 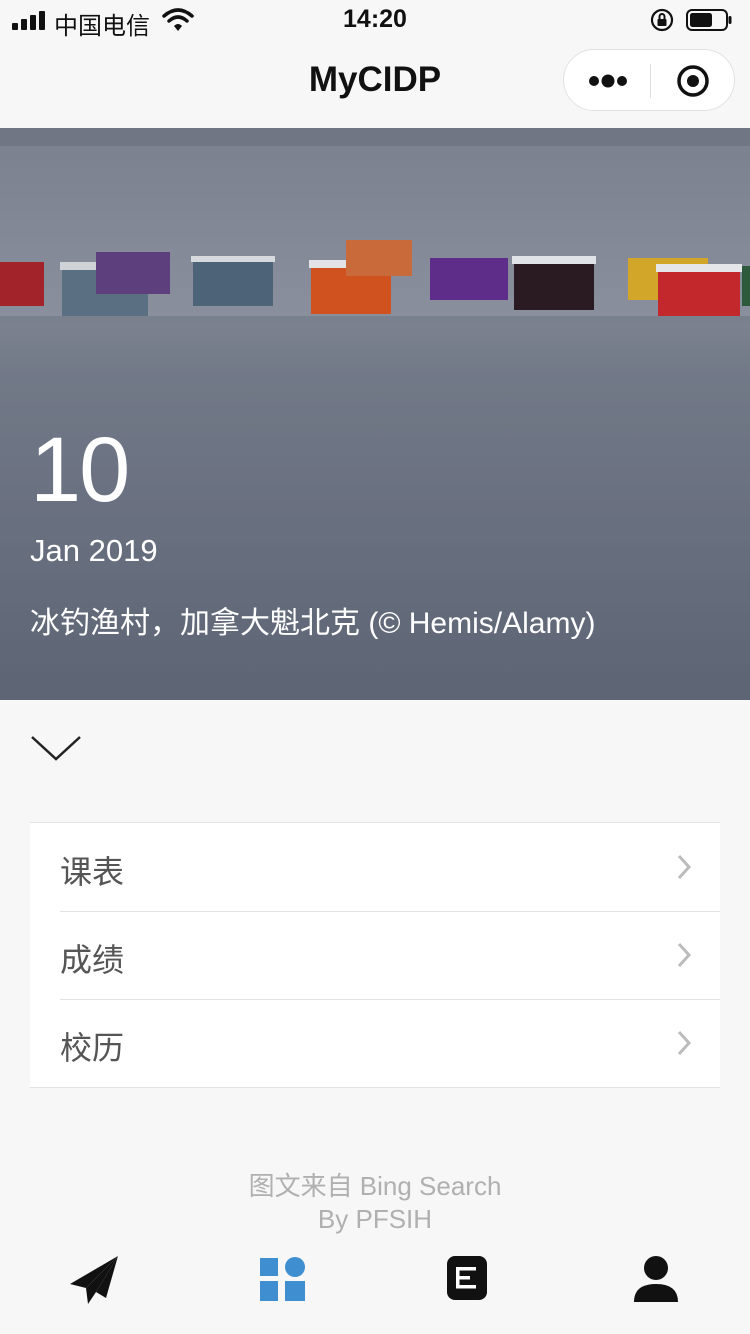 I want to click on orientation-lock-icon, so click(x=662, y=20).